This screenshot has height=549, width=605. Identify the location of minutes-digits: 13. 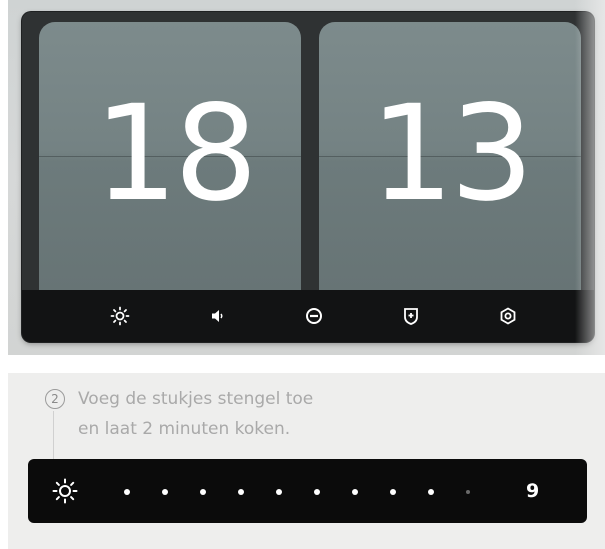
(452, 154).